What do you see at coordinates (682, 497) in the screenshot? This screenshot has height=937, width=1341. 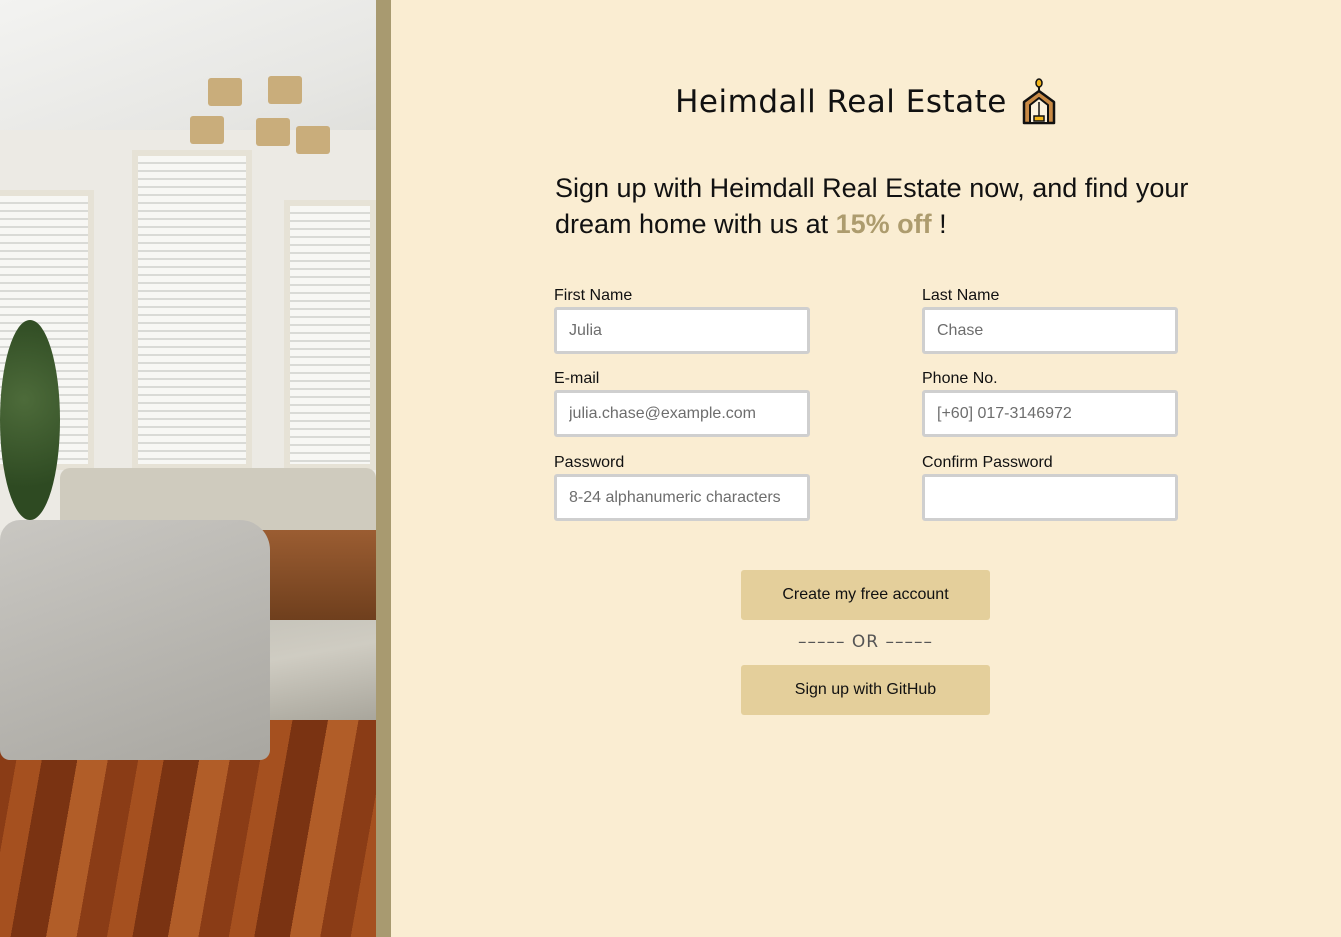 I see `password-input` at bounding box center [682, 497].